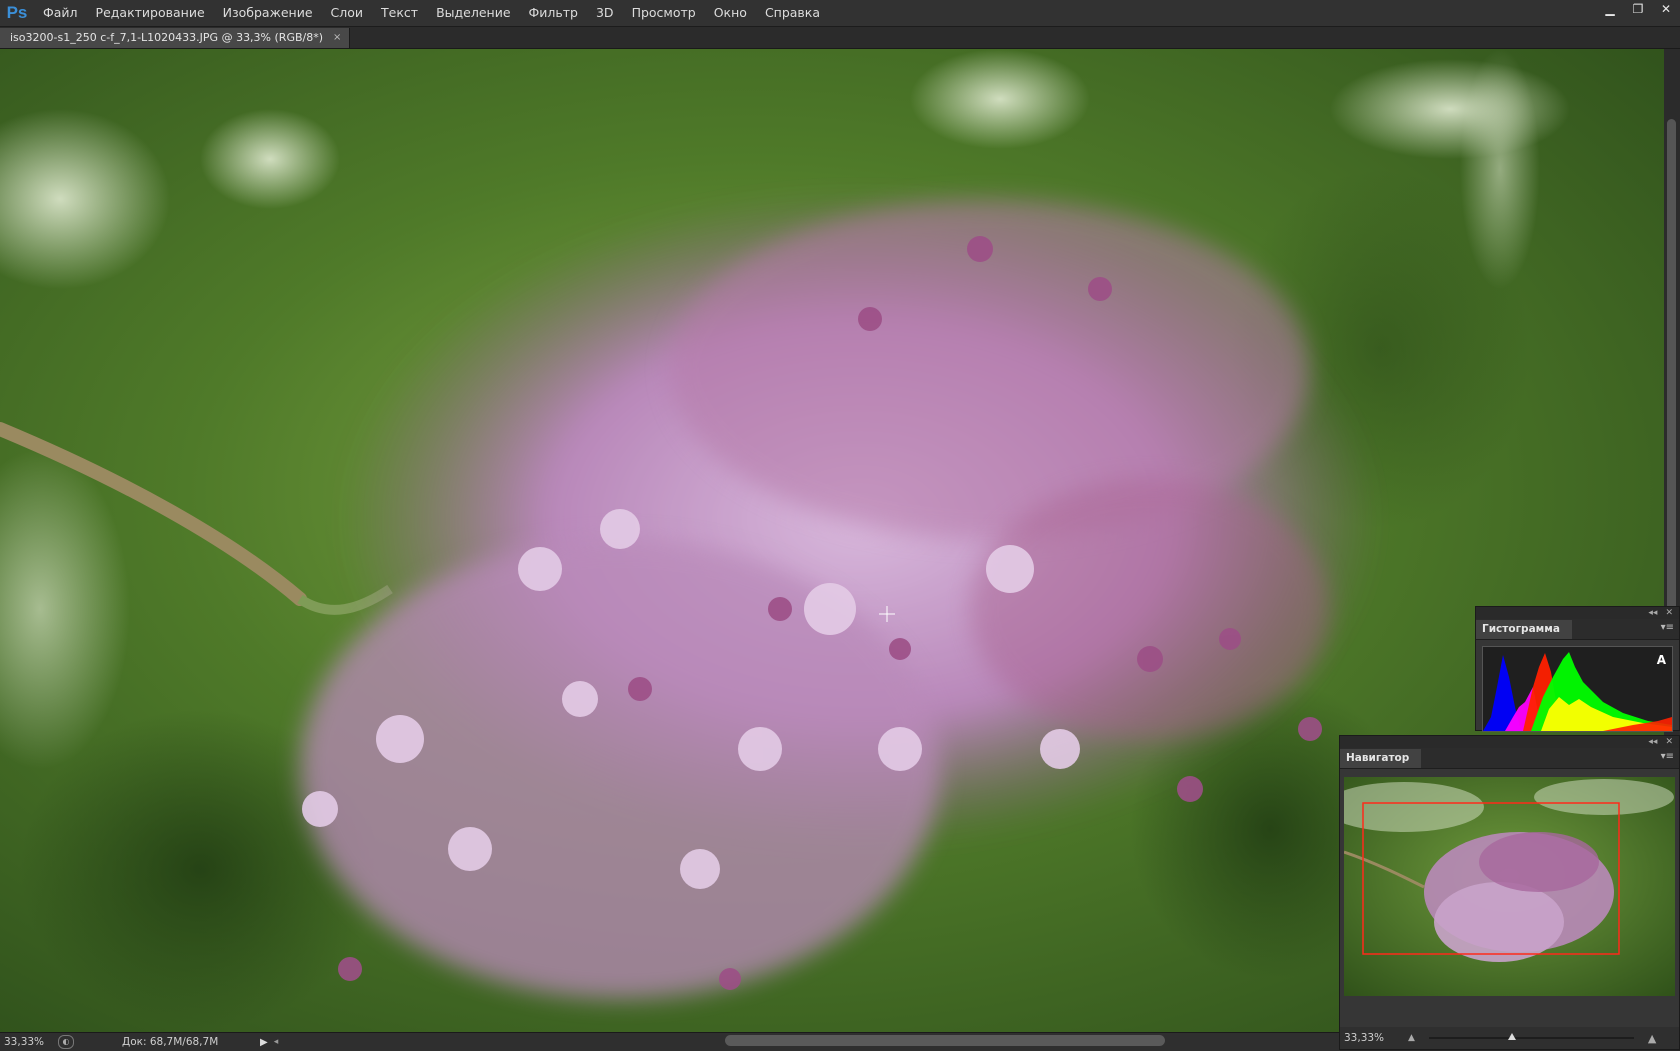 This screenshot has height=1051, width=1680. I want to click on photoshop-logo-icon: Ps, so click(17, 12).